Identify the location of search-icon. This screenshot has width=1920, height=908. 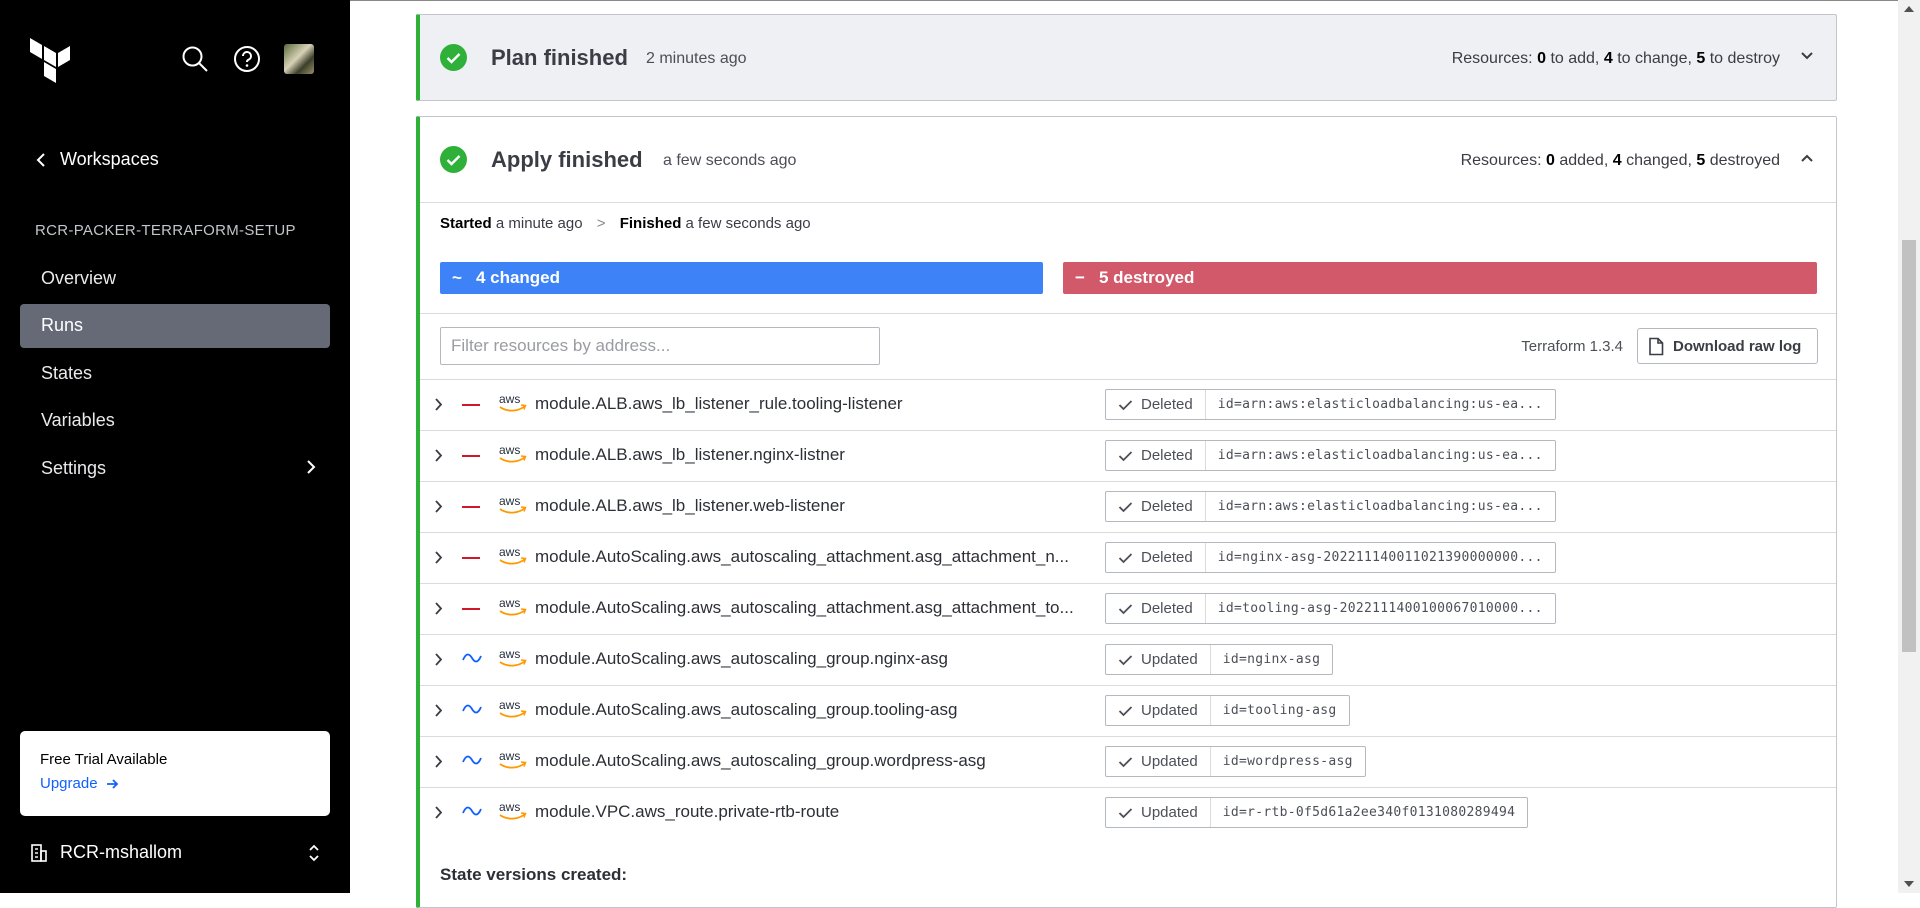
(195, 59).